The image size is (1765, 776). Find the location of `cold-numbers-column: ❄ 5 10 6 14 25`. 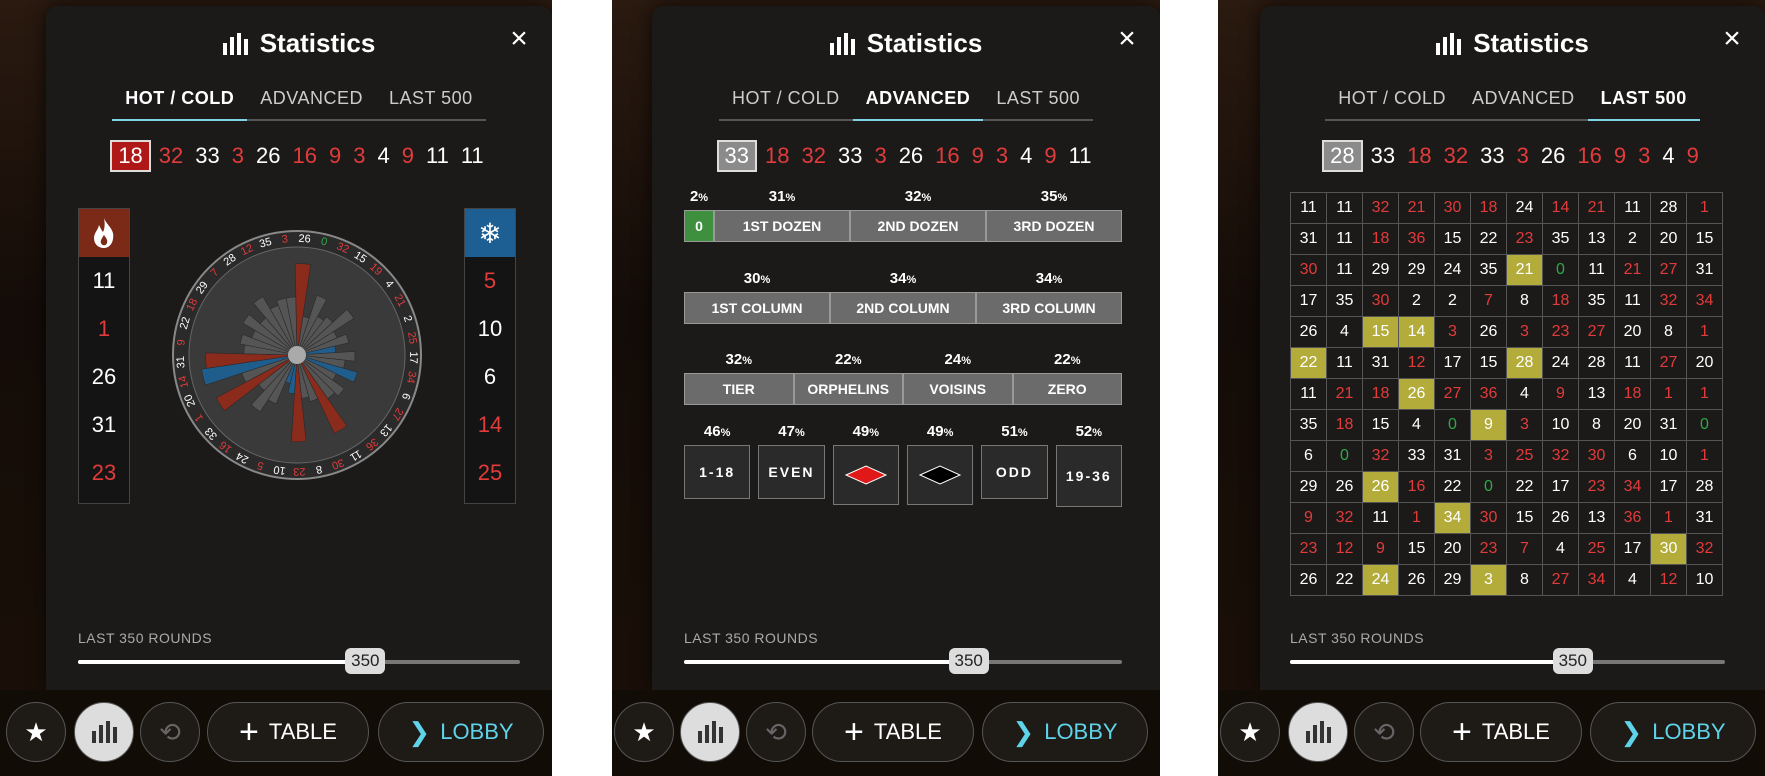

cold-numbers-column: ❄ 5 10 6 14 25 is located at coordinates (490, 356).